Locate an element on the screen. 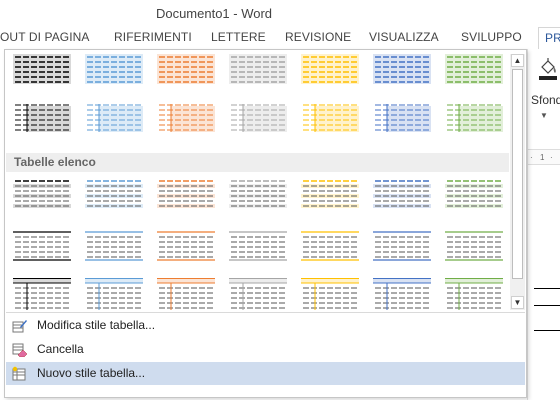 This screenshot has height=400, width=560. gallery-scrollbar: ▲ ▼ is located at coordinates (517, 182).